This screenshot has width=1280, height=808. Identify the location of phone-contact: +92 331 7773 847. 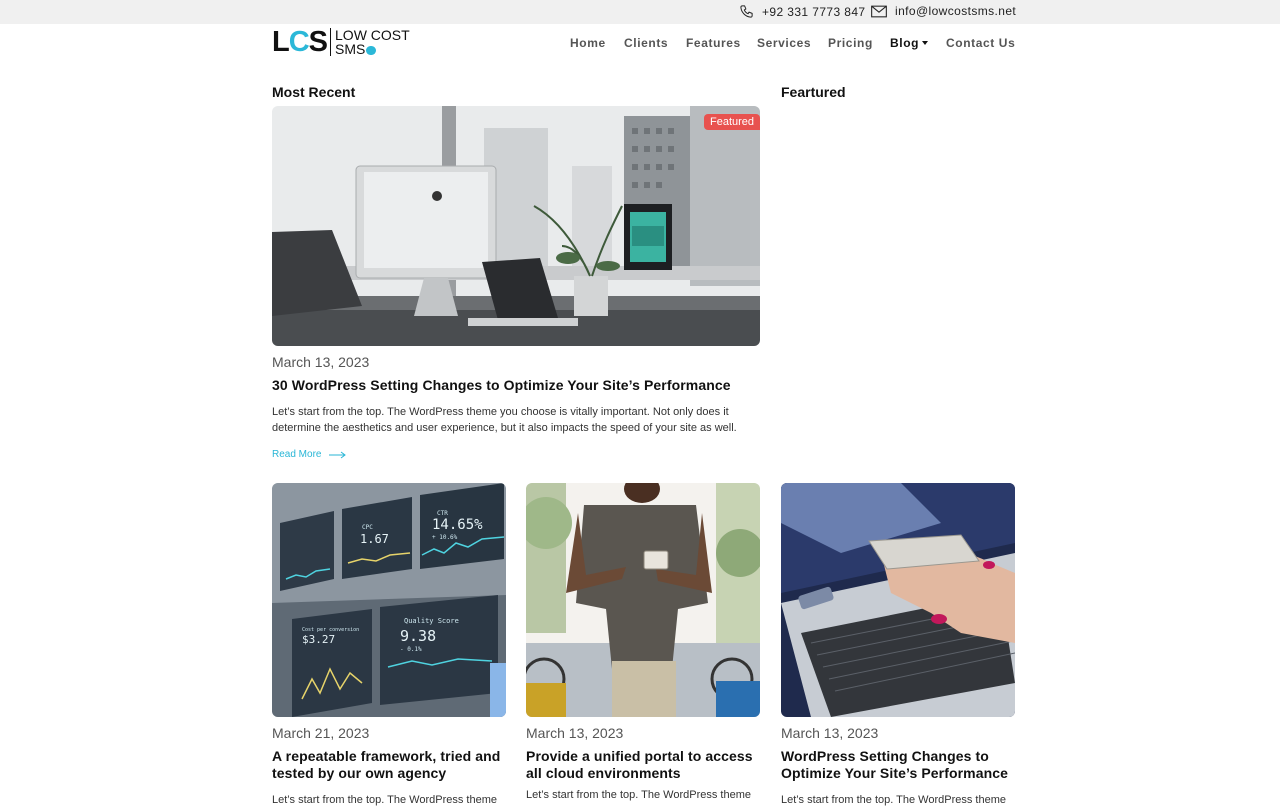
(802, 11).